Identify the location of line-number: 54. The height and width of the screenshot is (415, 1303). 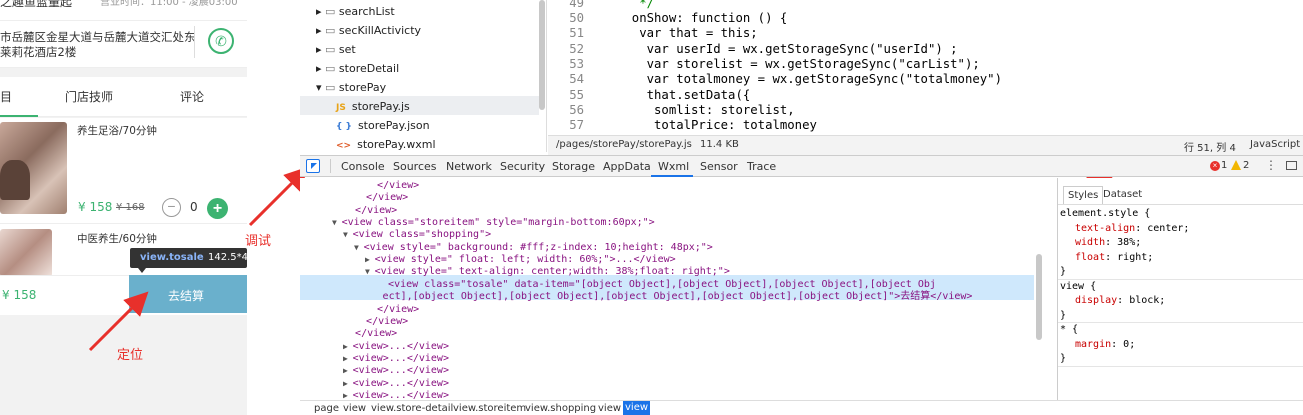
(576, 79).